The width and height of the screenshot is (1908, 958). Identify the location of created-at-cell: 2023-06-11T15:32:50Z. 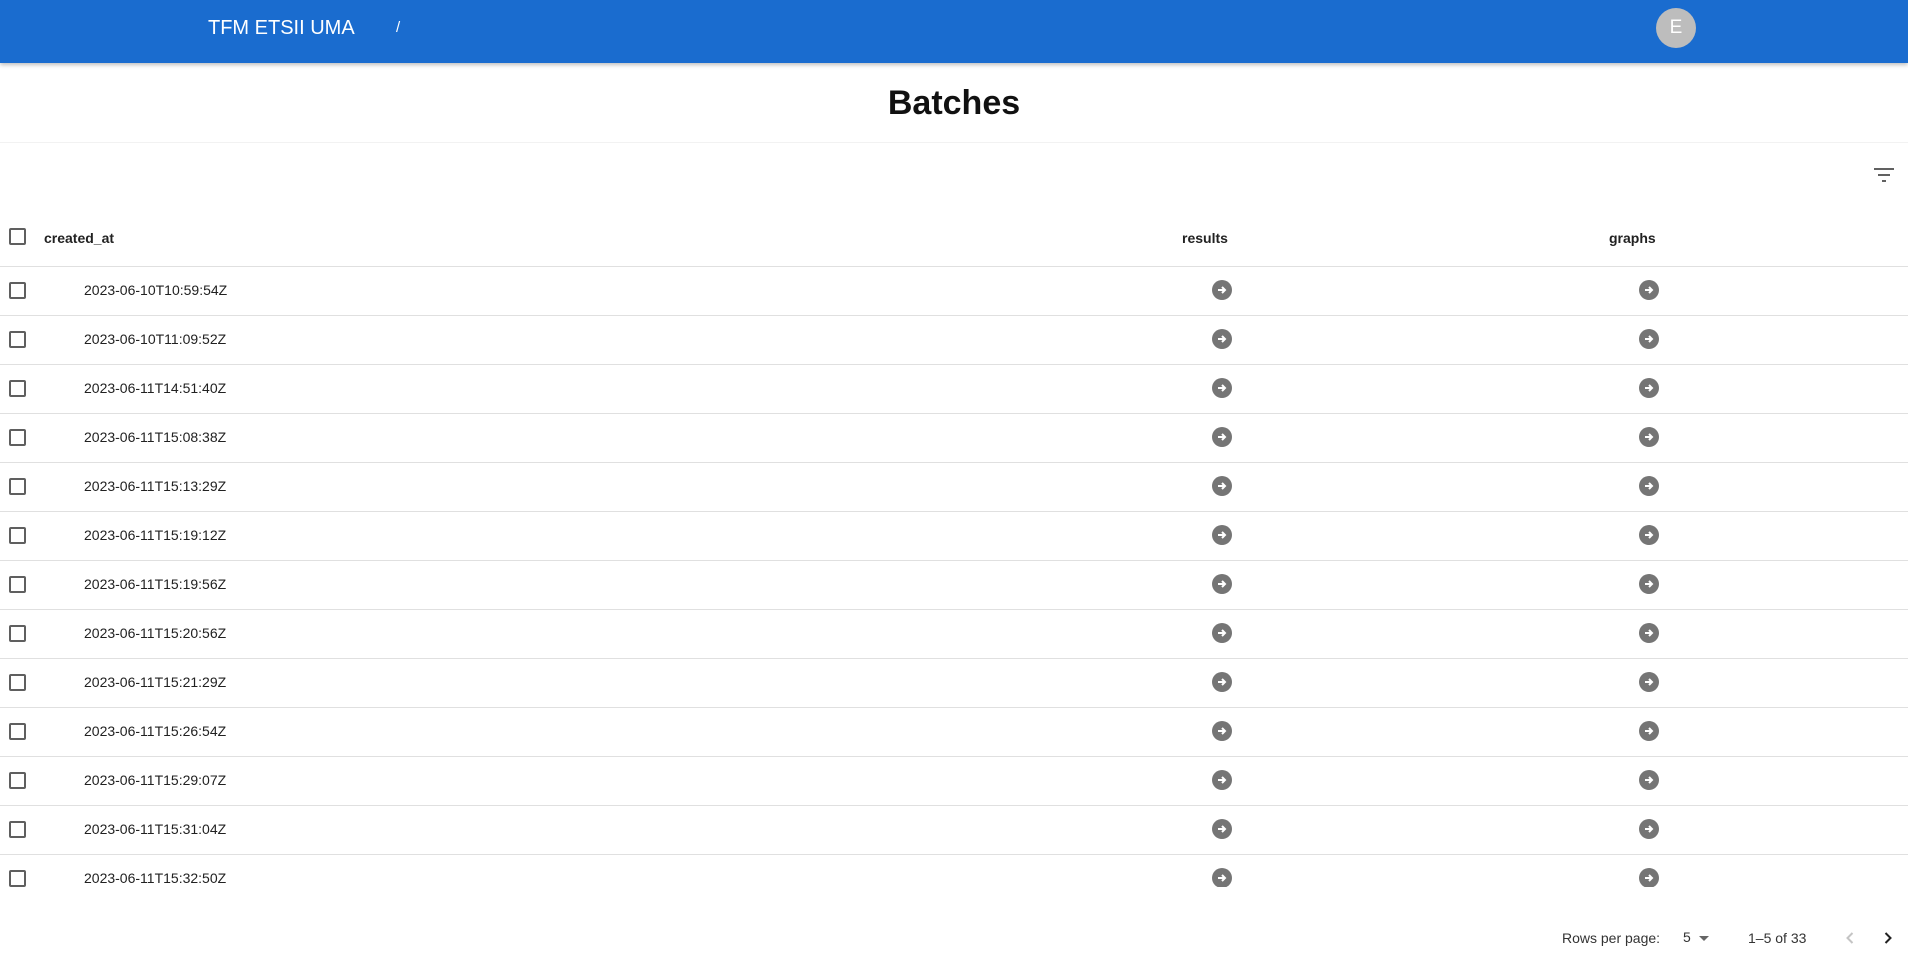
(155, 878).